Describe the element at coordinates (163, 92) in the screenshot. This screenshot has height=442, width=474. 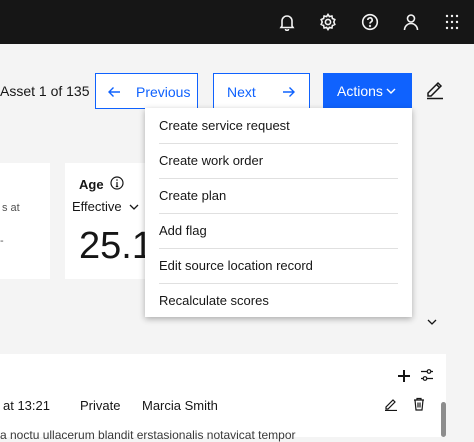
I see `previous-label: Previous` at that location.